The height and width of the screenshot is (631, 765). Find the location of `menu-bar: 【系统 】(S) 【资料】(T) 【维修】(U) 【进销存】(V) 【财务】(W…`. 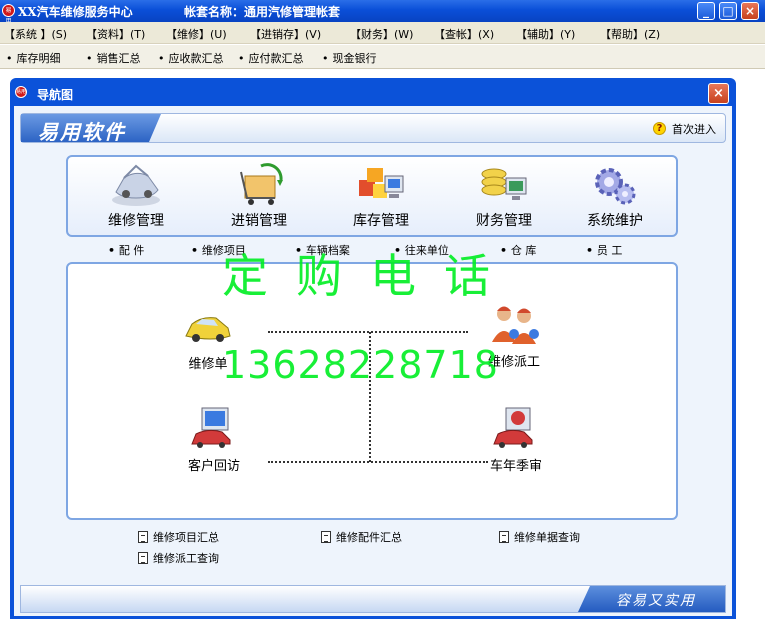

menu-bar: 【系统 】(S) 【资料】(T) 【维修】(U) 【进销存】(V) 【财务】(W… is located at coordinates (382, 33).